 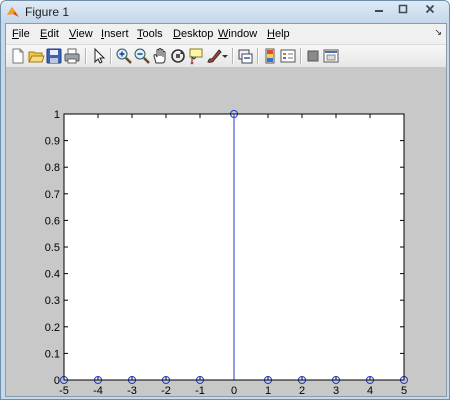 What do you see at coordinates (36, 56) in the screenshot?
I see `open-file-icon` at bounding box center [36, 56].